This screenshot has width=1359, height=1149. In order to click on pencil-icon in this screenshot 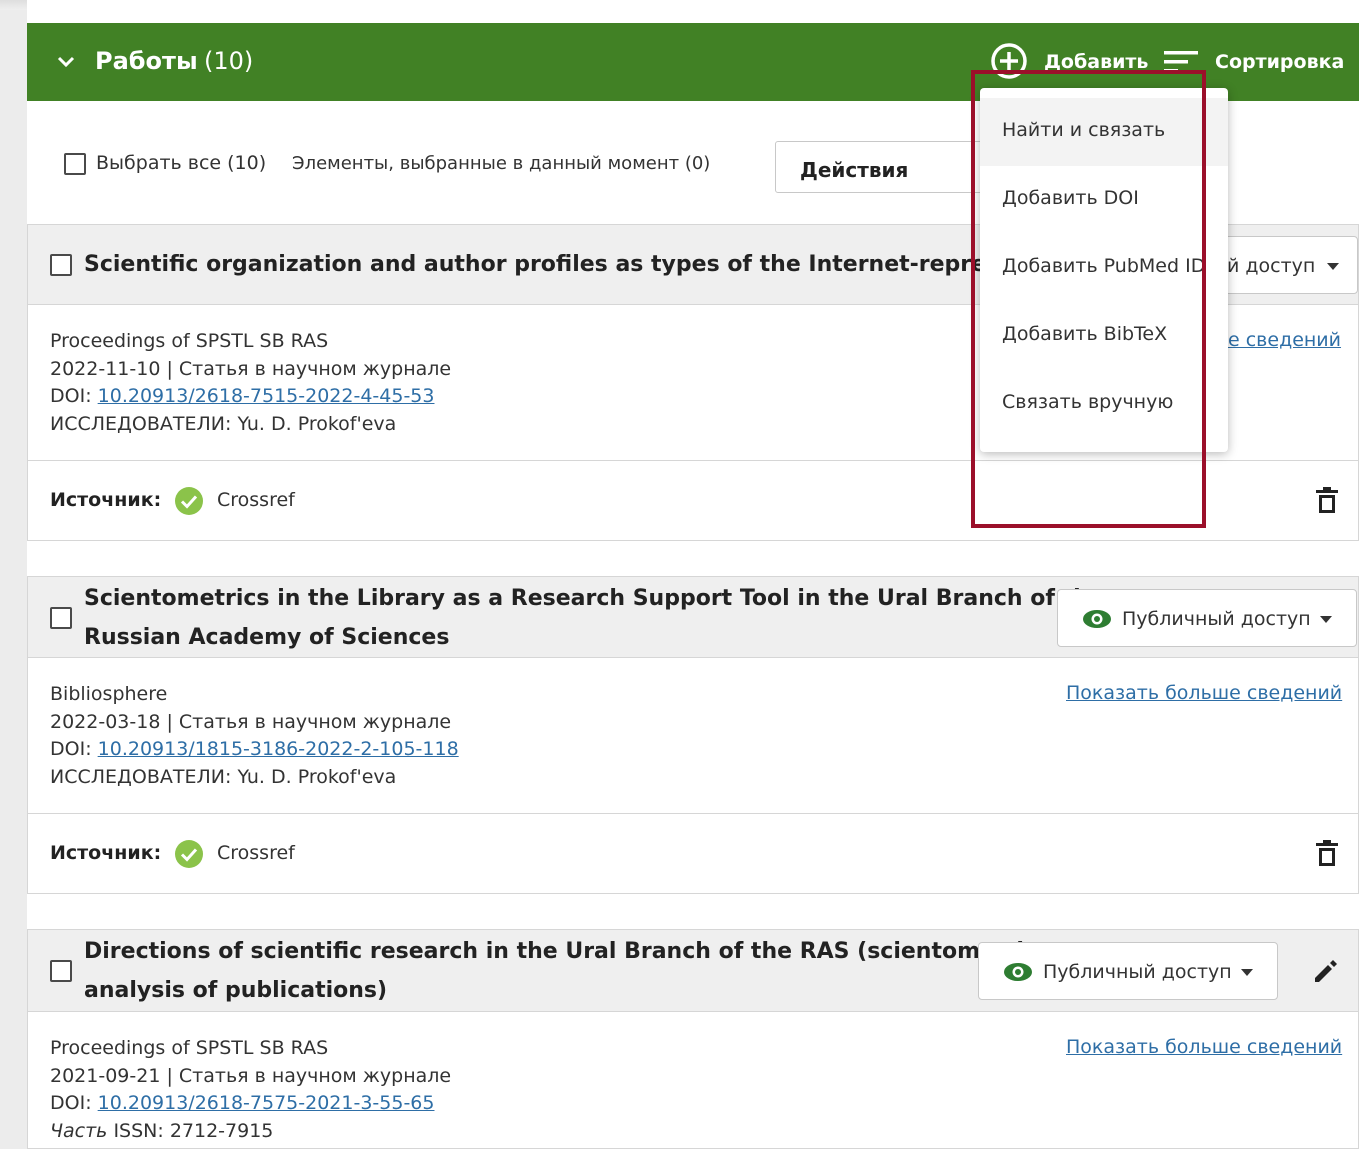, I will do `click(1326, 971)`.